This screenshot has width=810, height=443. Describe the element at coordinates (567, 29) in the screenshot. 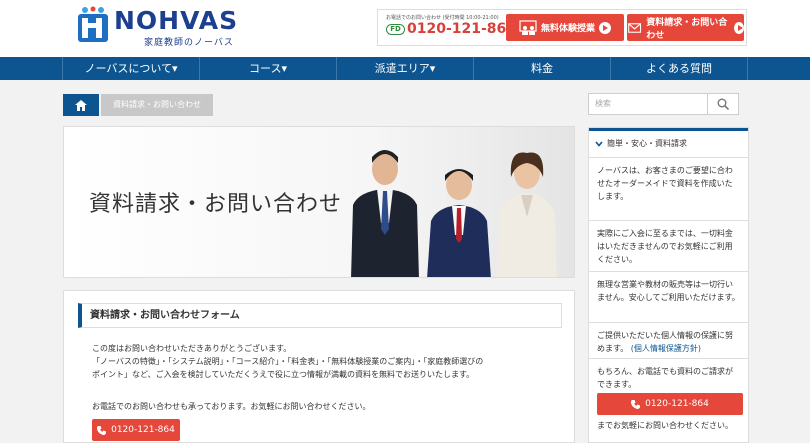

I see `trial-lesson-label: 無料体験授業` at that location.